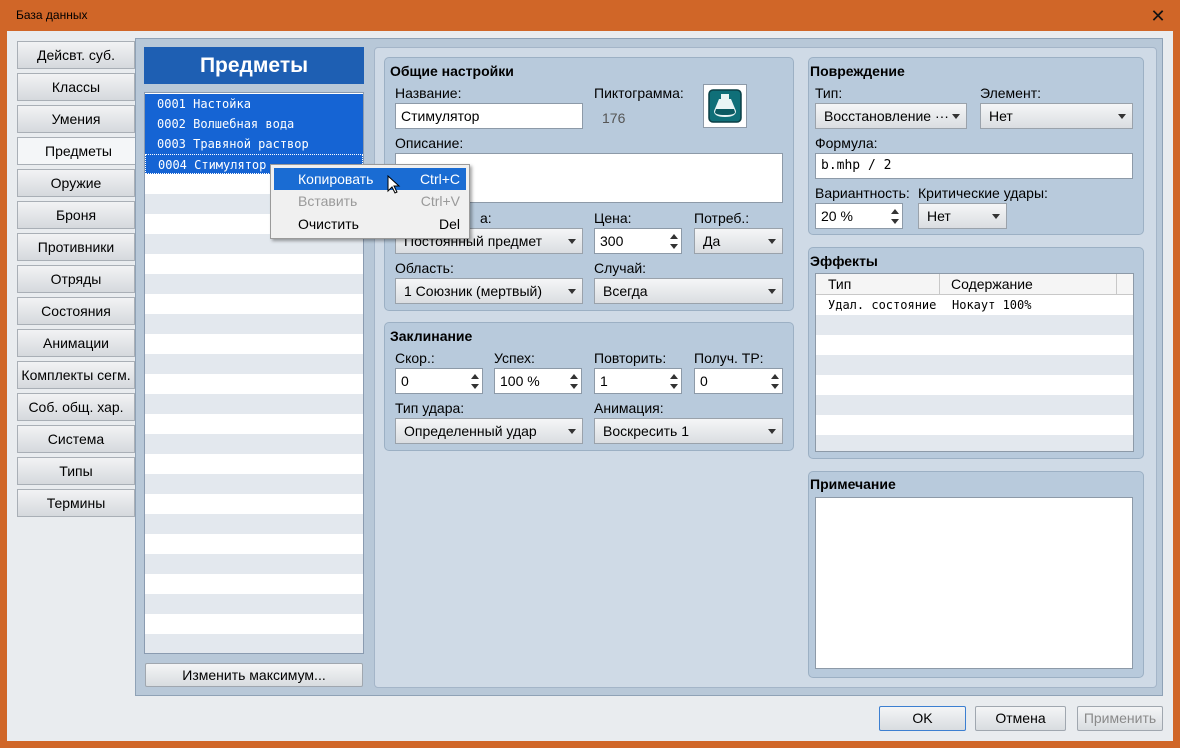 The height and width of the screenshot is (748, 1180). I want to click on speed-value: 0, so click(405, 381).